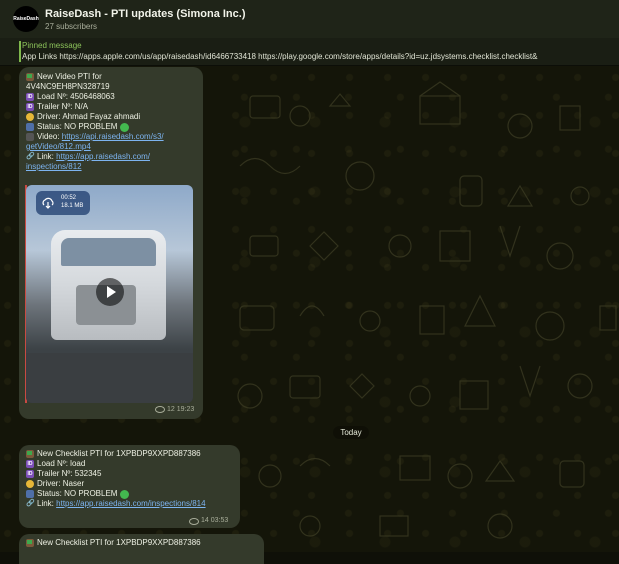  I want to click on video-line: Video: https://api.raisedash.com/s3/, so click(95, 137).